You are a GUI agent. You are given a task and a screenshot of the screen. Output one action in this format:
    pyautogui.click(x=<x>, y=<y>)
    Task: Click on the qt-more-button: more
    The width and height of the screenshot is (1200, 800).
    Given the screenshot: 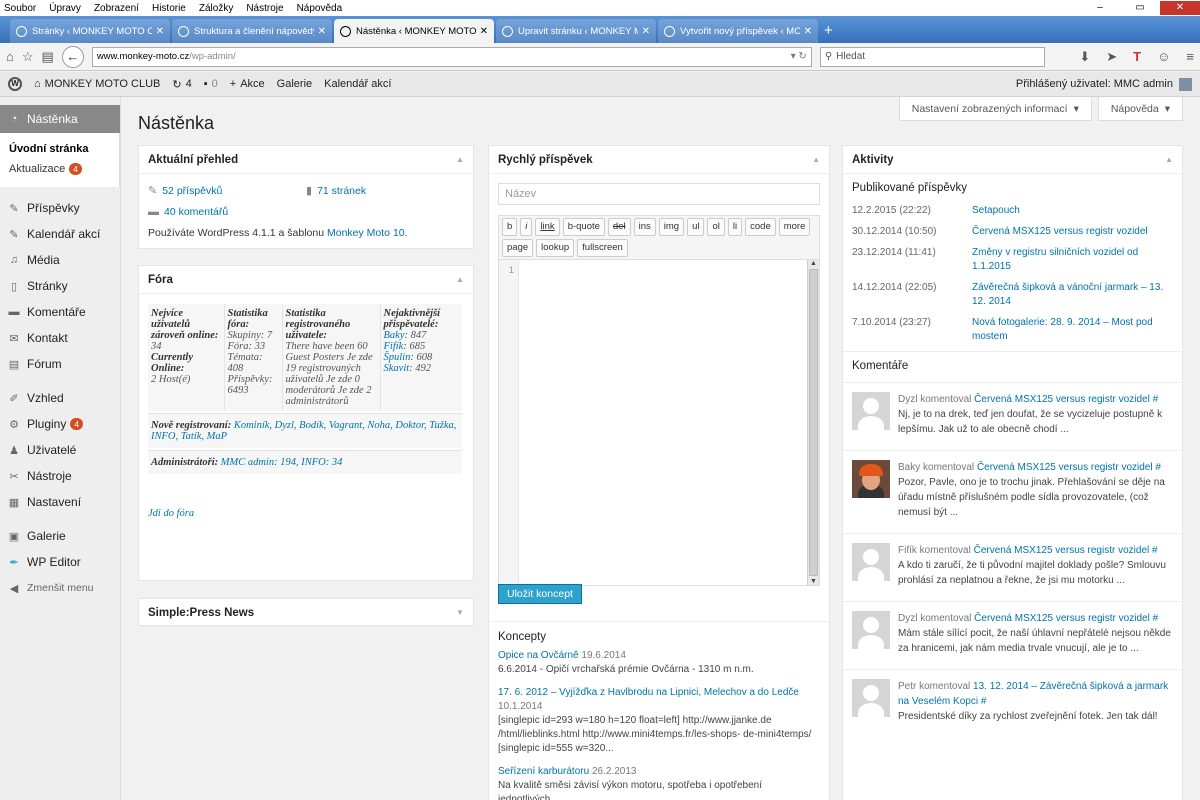 What is the action you would take?
    pyautogui.click(x=794, y=227)
    